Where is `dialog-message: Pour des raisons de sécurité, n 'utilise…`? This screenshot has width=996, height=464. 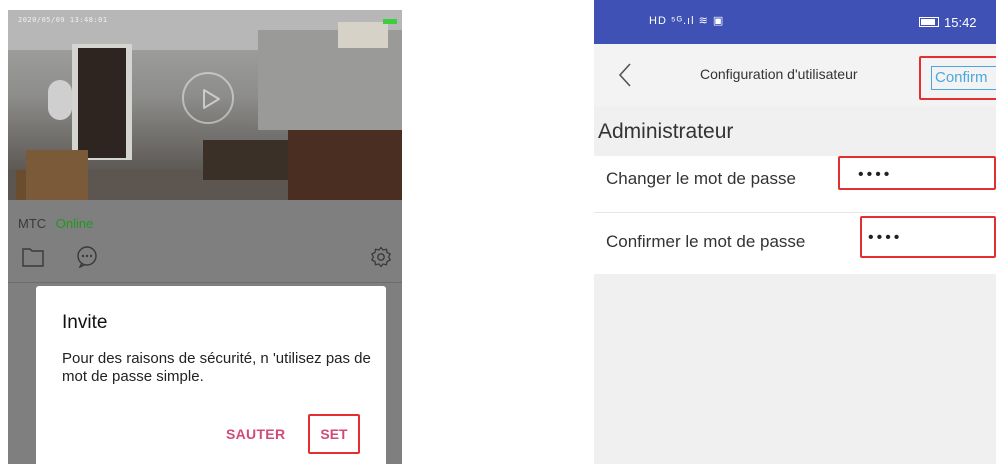 dialog-message: Pour des raisons de sécurité, n 'utilise… is located at coordinates (216, 367).